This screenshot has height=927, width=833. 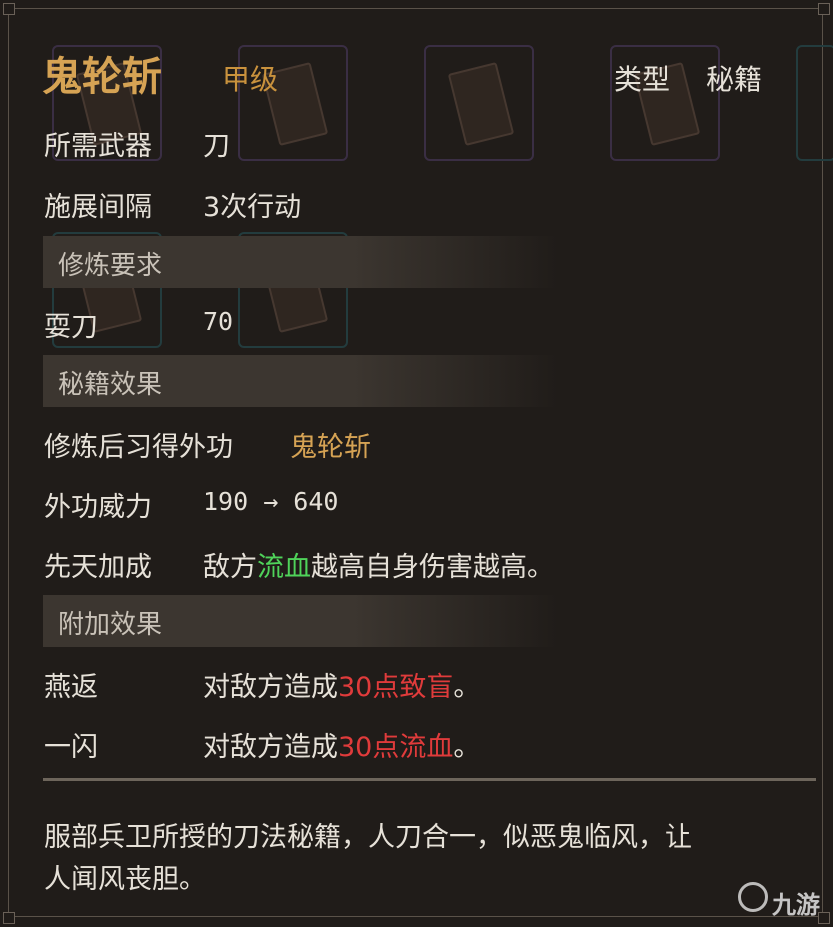 I want to click on skill-grade: 甲级, so click(x=250, y=79).